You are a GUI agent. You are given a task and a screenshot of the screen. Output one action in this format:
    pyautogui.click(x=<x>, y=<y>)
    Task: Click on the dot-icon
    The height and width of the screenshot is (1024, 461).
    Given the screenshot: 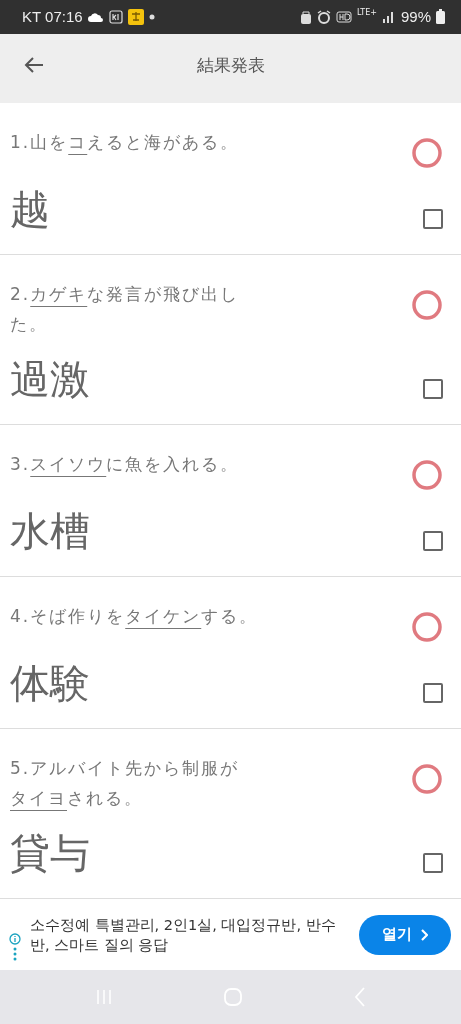 What is the action you would take?
    pyautogui.click(x=151, y=16)
    